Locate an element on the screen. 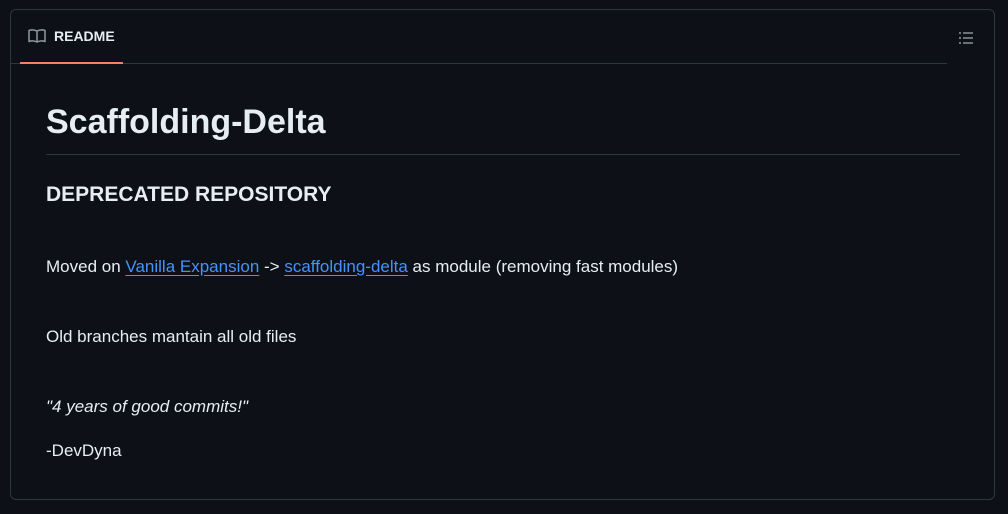 This screenshot has height=514, width=1008. quote-text: "4 years of good commits!" is located at coordinates (147, 406).